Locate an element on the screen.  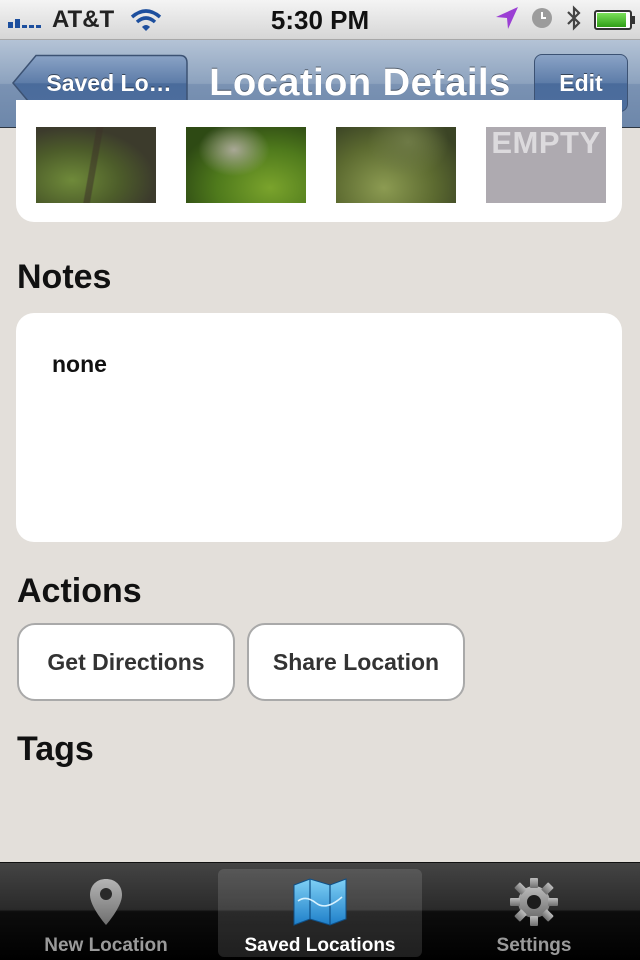
bluetooth-icon is located at coordinates (574, 20).